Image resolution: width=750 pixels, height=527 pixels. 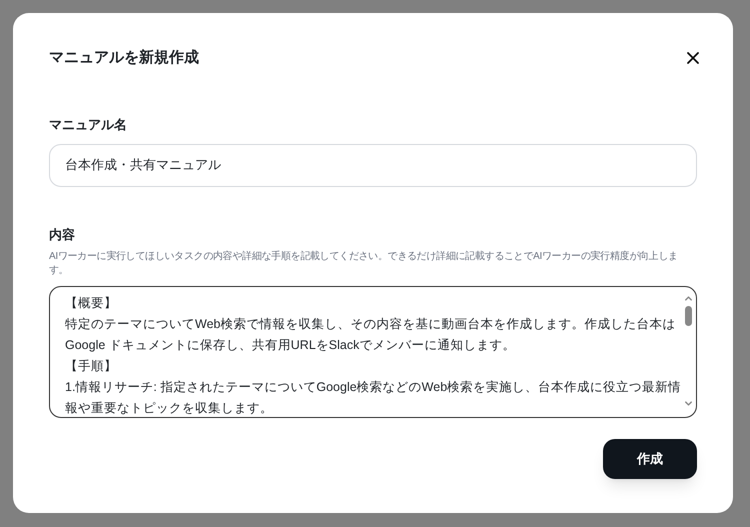 I want to click on field-label: 内容, so click(x=62, y=235).